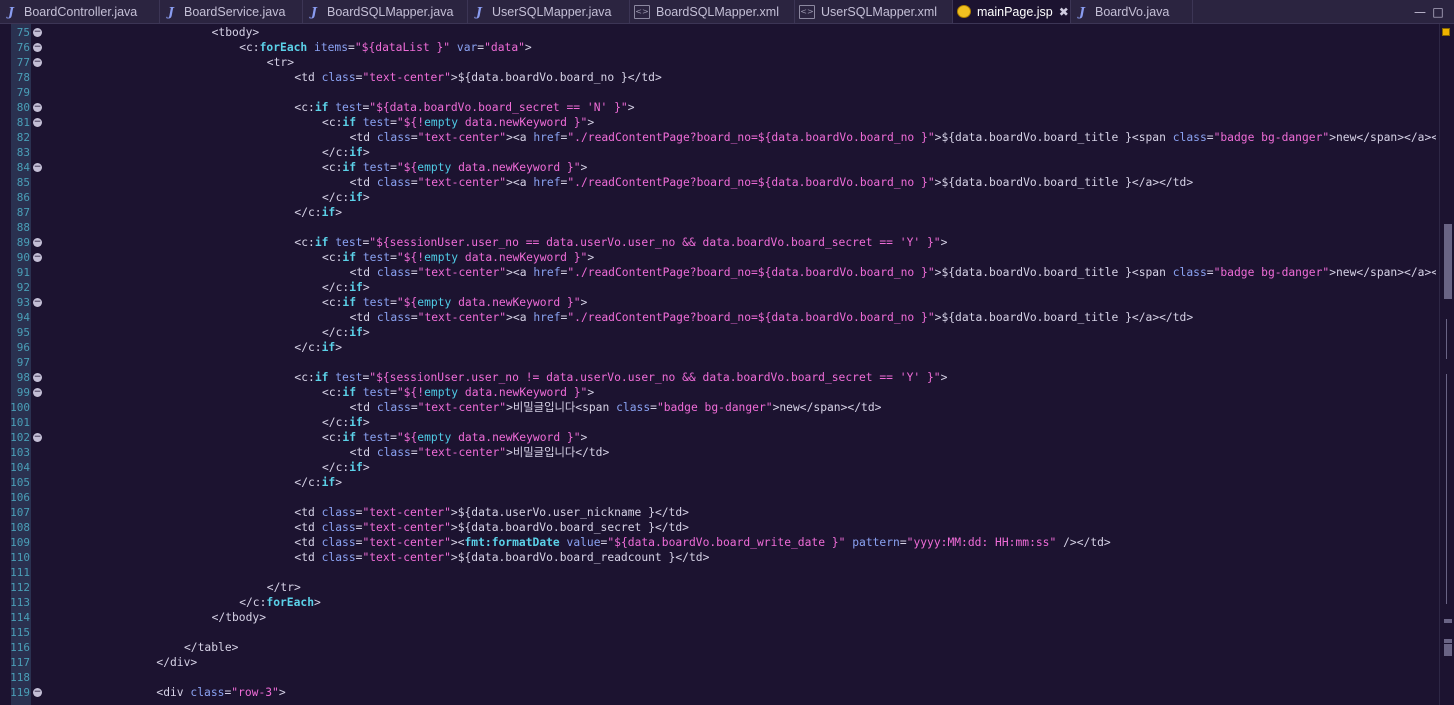  I want to click on code-line: </tbody>, so click(239, 617).